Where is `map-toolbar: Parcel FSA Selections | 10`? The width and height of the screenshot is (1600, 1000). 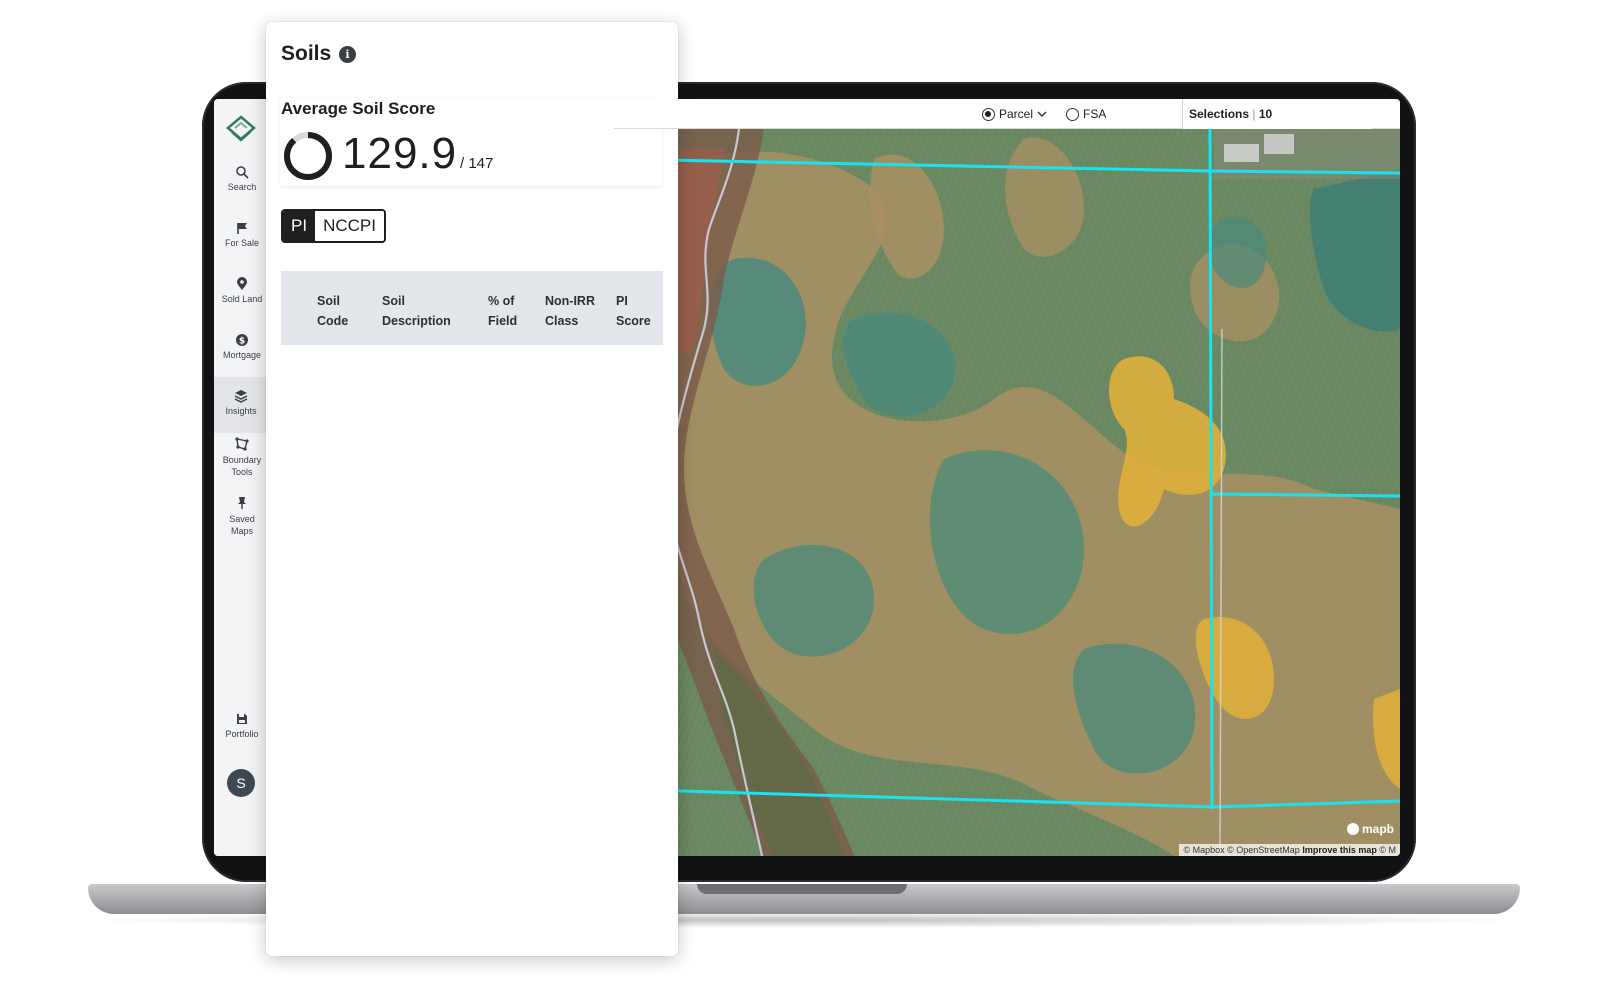 map-toolbar: Parcel FSA Selections | 10 is located at coordinates (1007, 114).